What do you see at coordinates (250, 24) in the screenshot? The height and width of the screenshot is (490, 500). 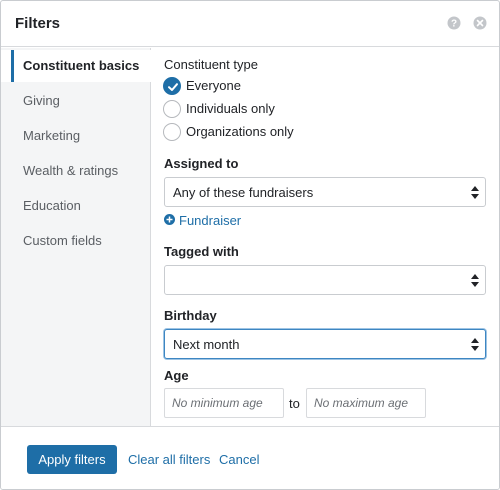 I see `dialog-header: Filters ?` at bounding box center [250, 24].